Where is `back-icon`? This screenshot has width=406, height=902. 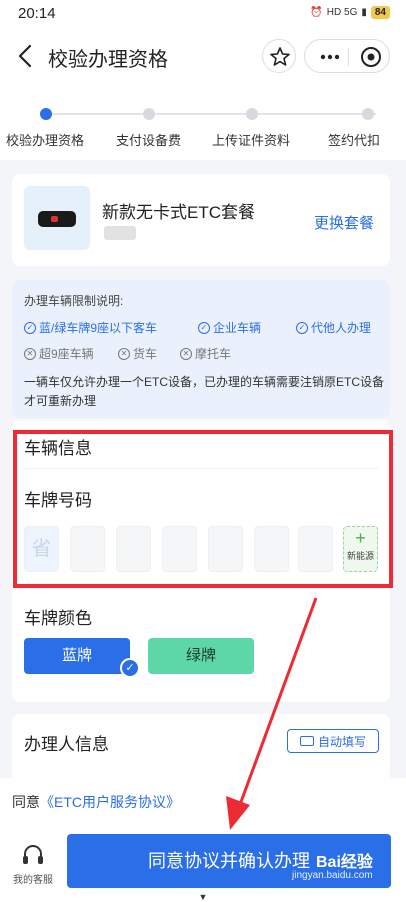
back-icon is located at coordinates (26, 56).